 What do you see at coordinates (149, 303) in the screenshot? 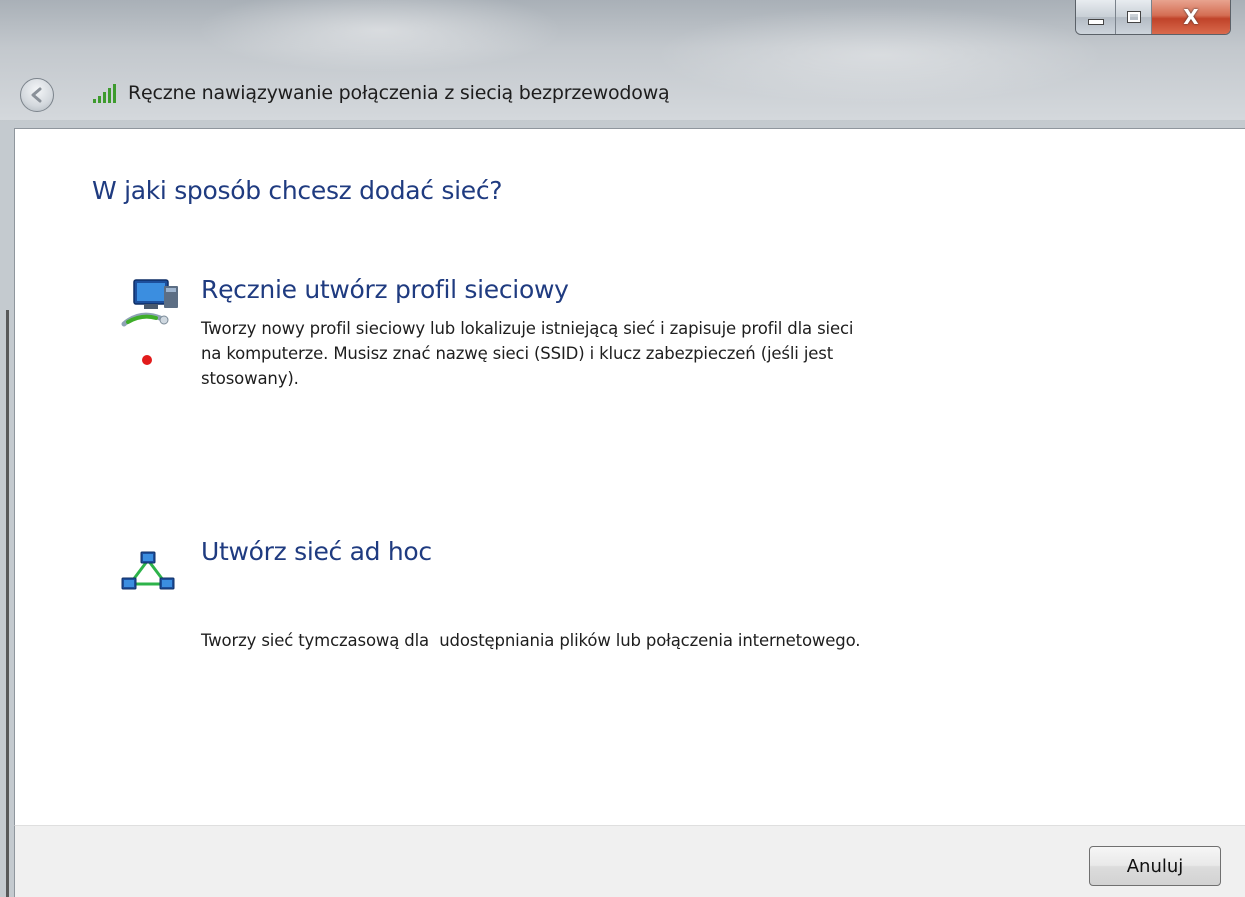
I see `network-computer-icon` at bounding box center [149, 303].